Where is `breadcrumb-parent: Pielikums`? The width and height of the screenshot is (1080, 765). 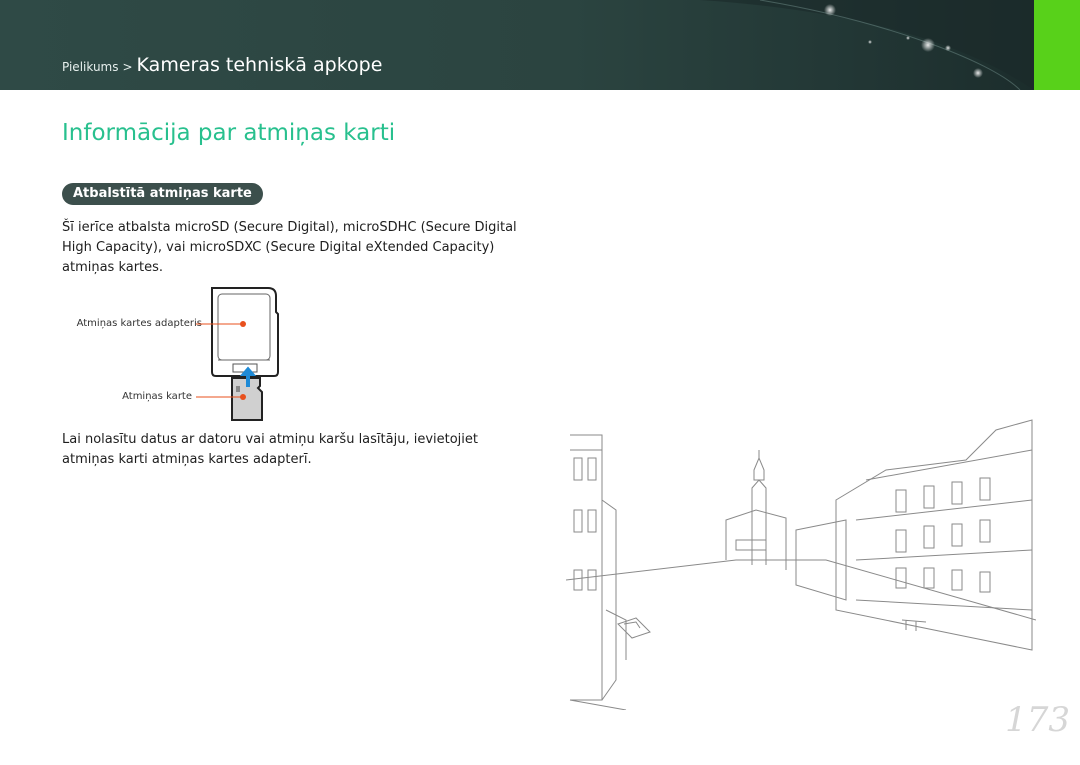 breadcrumb-parent: Pielikums is located at coordinates (90, 67).